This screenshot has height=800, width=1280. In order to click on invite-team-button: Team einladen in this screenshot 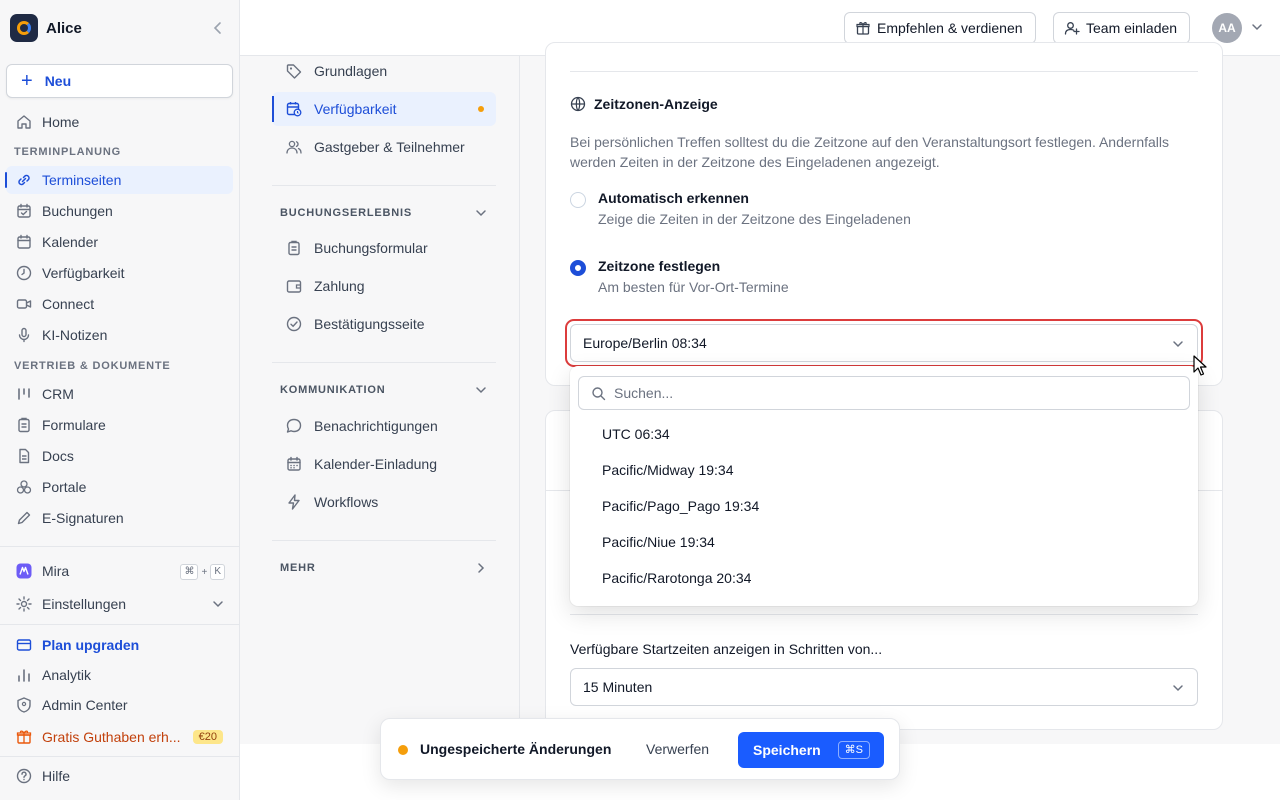, I will do `click(1122, 28)`.